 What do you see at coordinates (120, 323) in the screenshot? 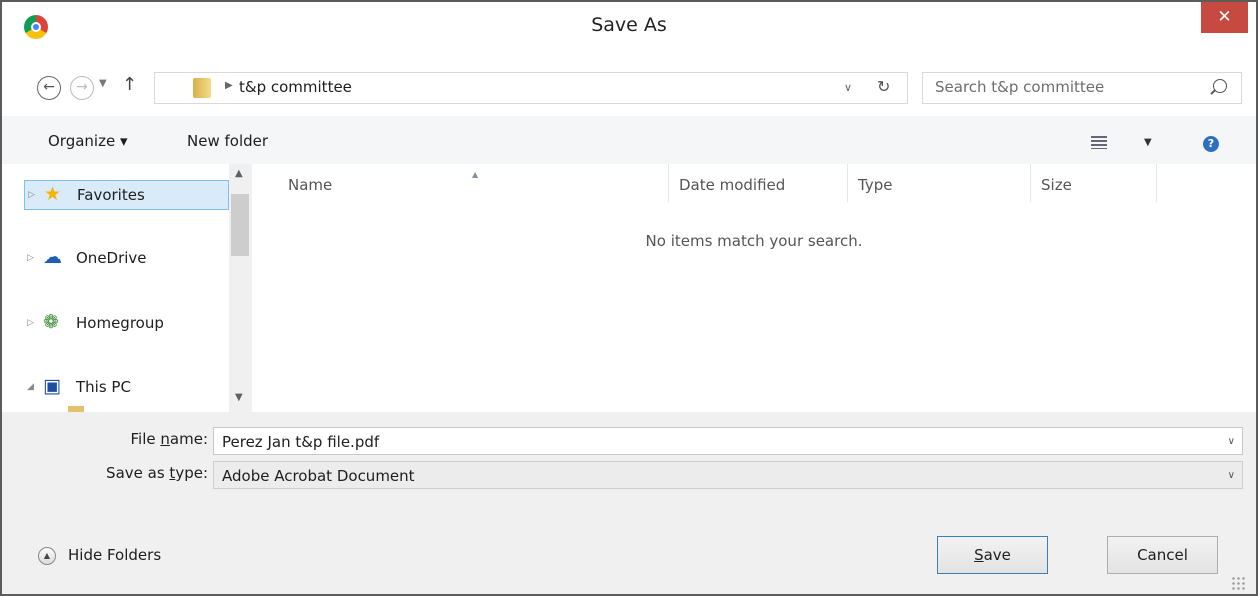
I see `nav-item-label: Homegroup` at bounding box center [120, 323].